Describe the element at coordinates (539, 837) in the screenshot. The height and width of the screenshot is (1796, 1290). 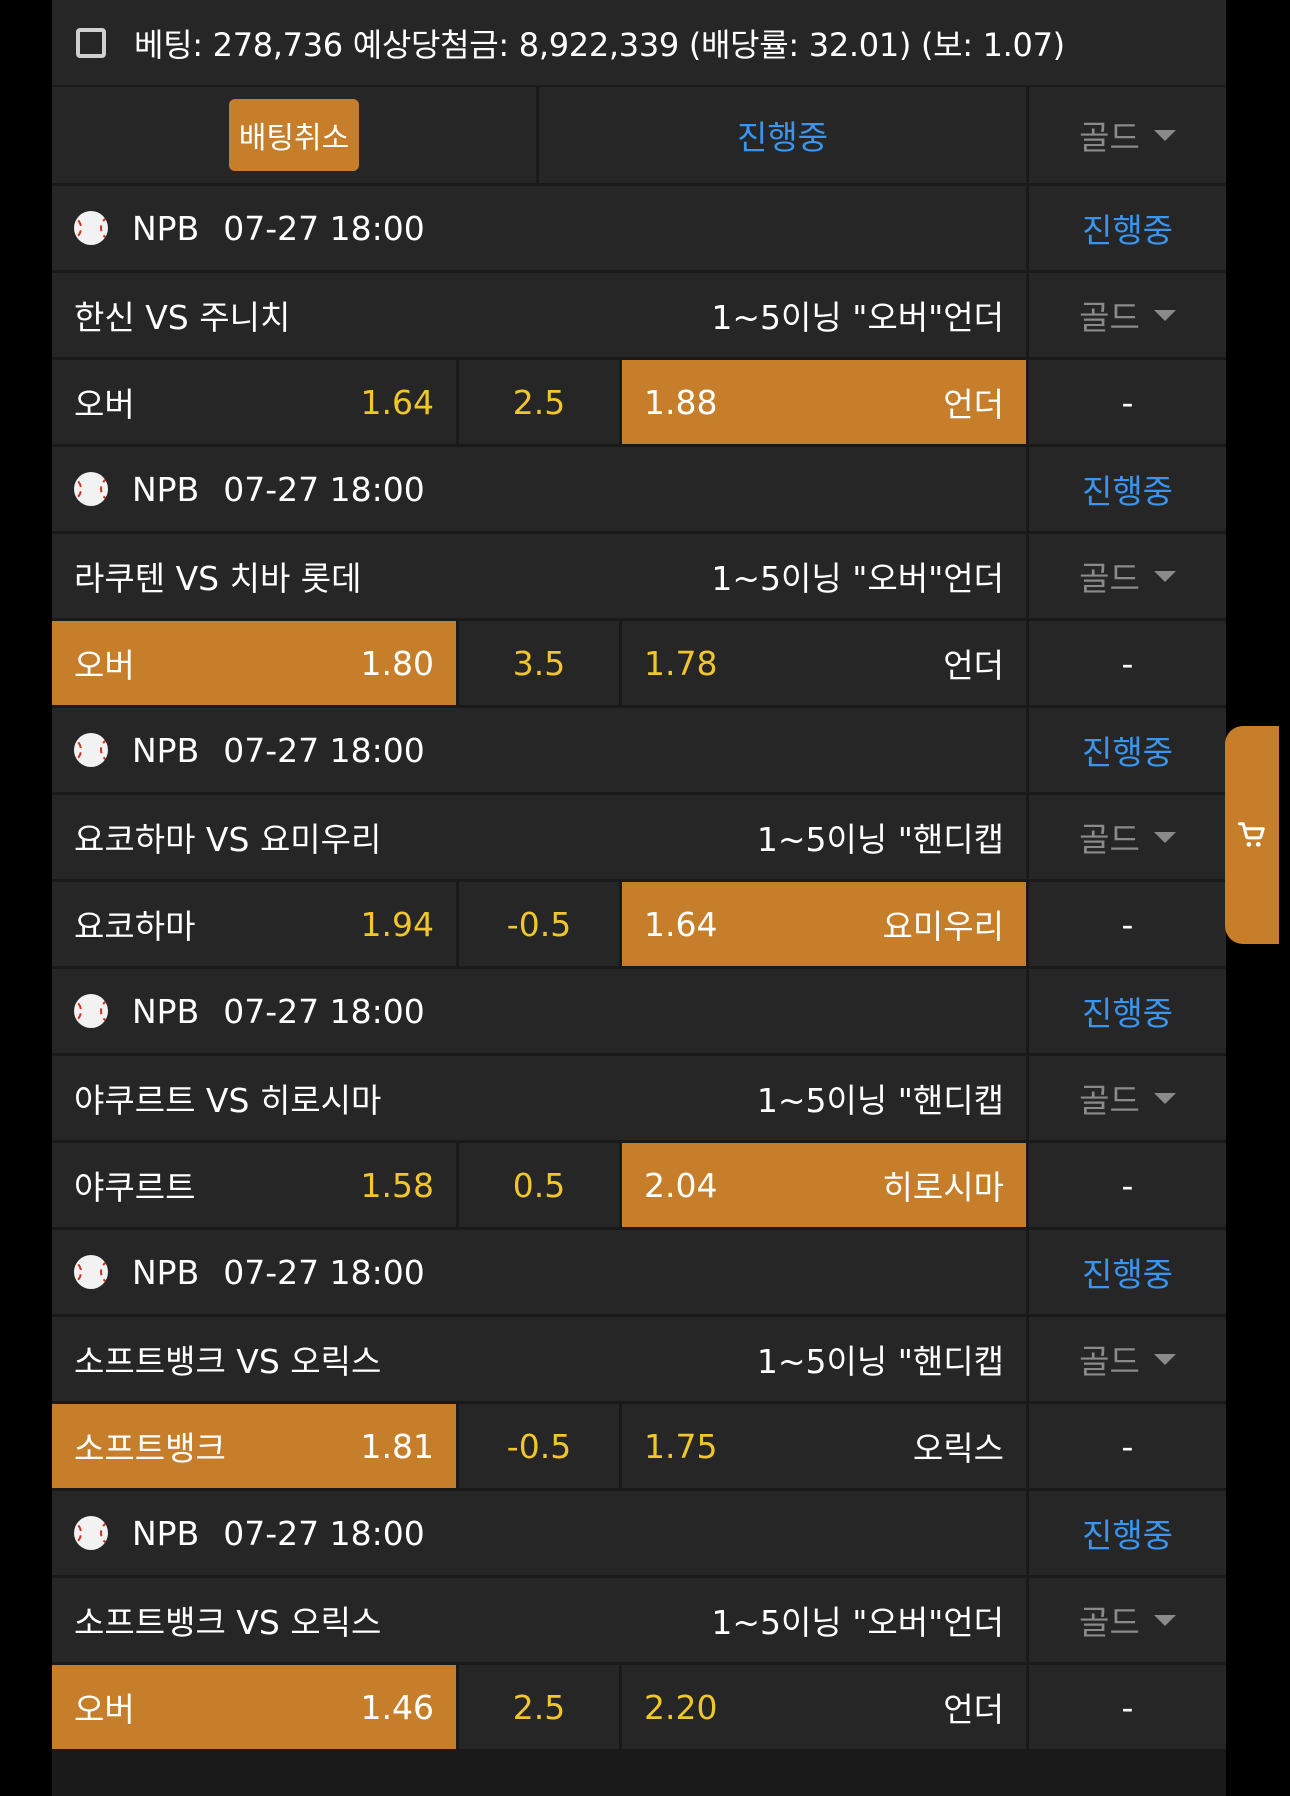
I see `matchup-cell: 요코하마 VS 요미우리 1~5이닝 "핸디캡` at that location.